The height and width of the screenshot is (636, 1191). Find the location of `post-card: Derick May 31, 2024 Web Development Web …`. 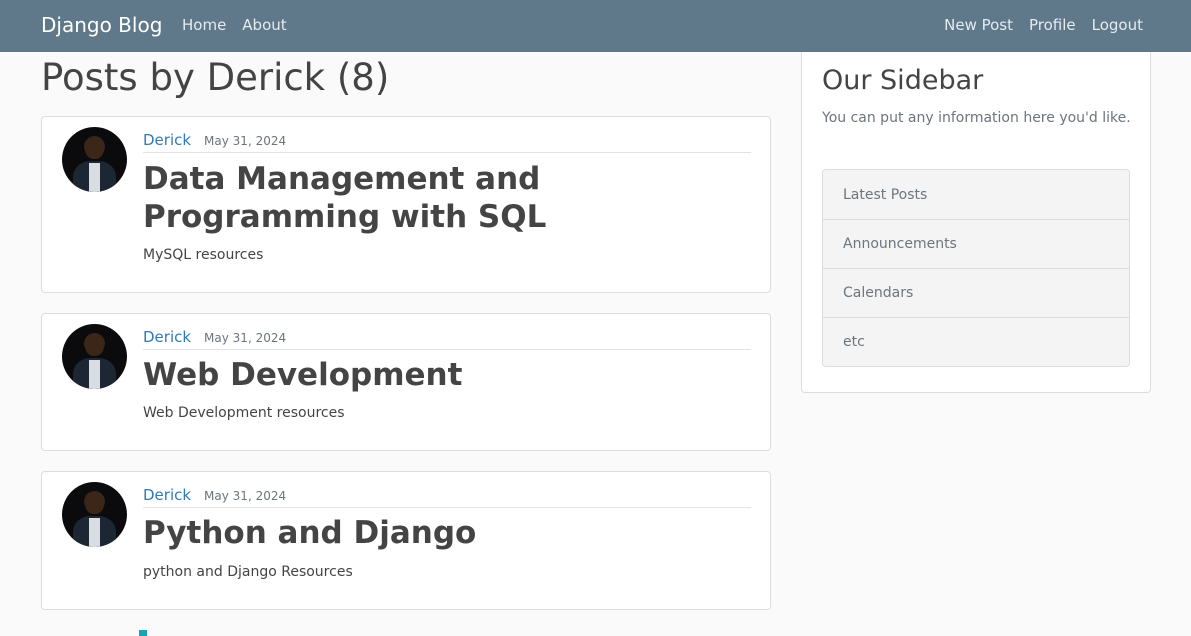

post-card: Derick May 31, 2024 Web Development Web … is located at coordinates (406, 382).